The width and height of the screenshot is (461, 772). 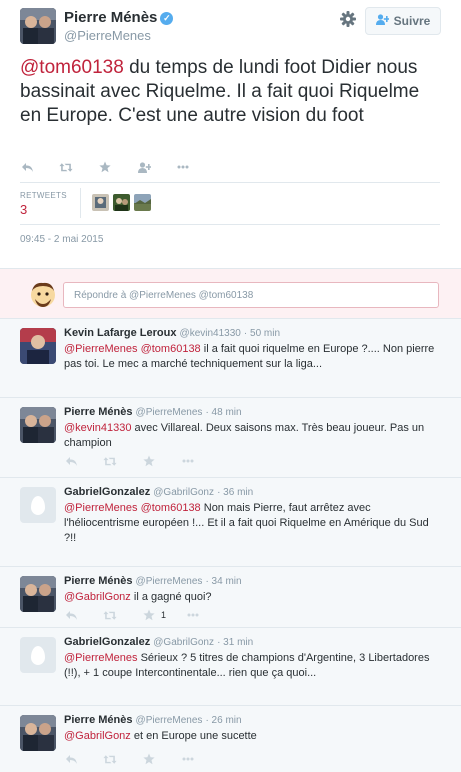 I want to click on author-name-text: Pierre Ménès, so click(x=111, y=17).